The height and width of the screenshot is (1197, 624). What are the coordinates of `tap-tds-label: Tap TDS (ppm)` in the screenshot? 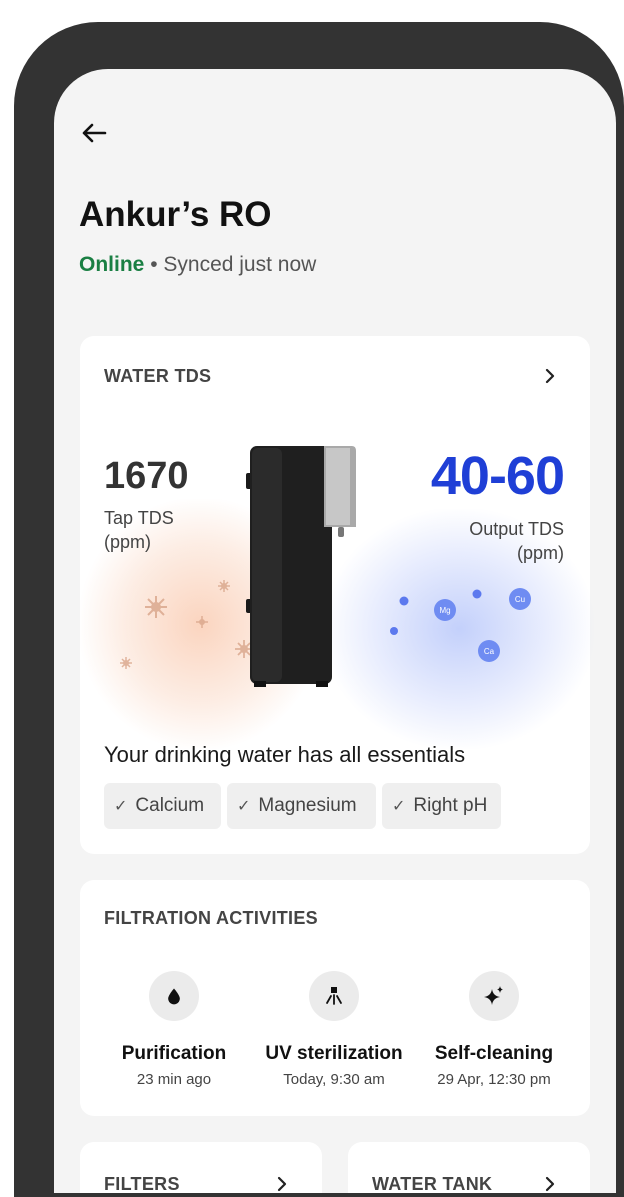 It's located at (139, 530).